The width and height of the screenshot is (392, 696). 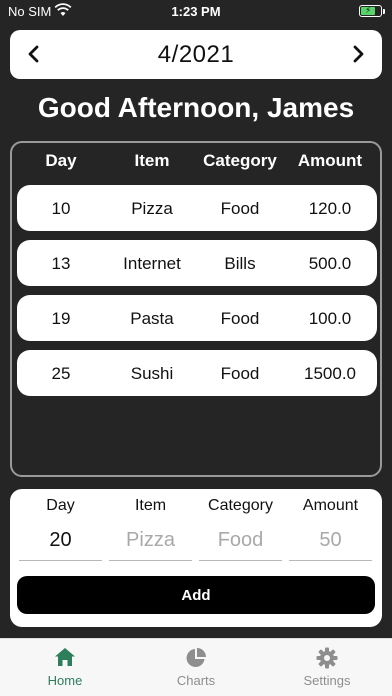 I want to click on row-day: 25, so click(x=61, y=373).